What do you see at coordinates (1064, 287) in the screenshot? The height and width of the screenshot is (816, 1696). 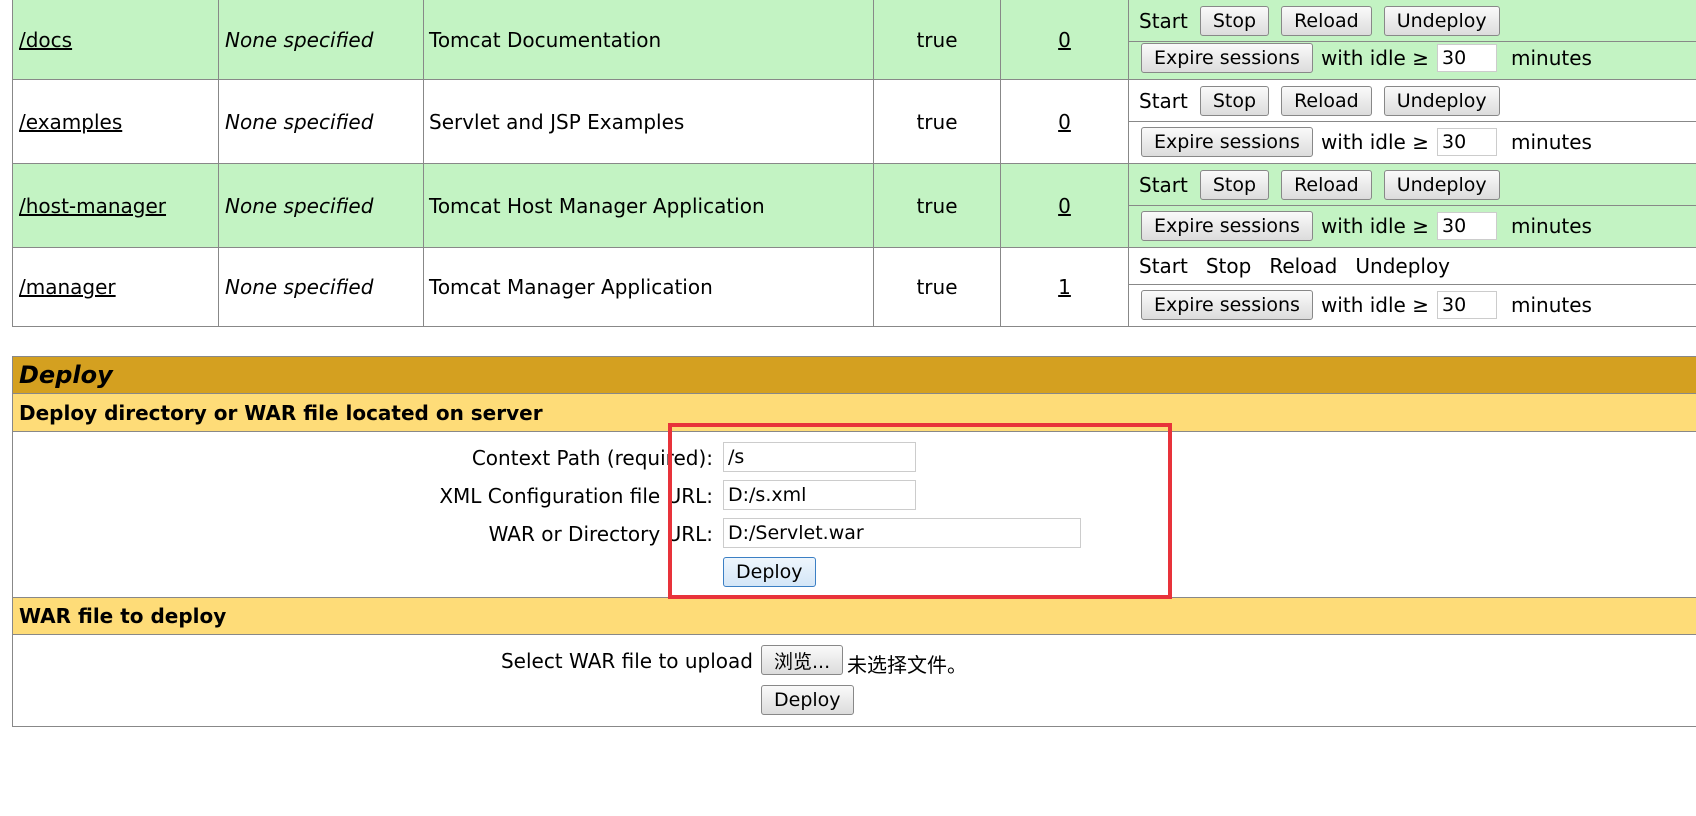 I see `app-sessions-link: 1` at bounding box center [1064, 287].